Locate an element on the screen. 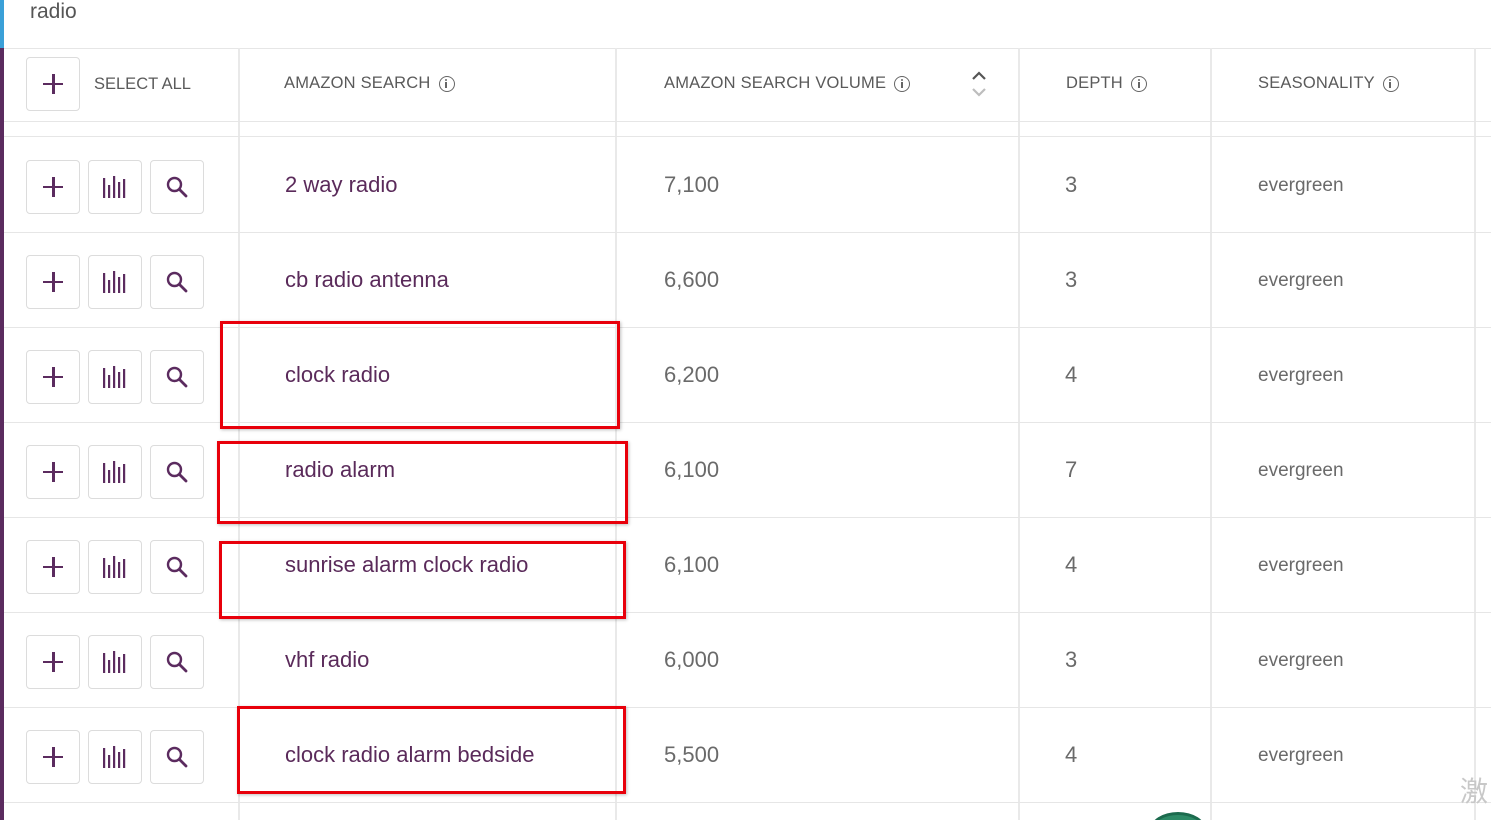 This screenshot has height=820, width=1491. depth-cell: 7 is located at coordinates (1071, 469).